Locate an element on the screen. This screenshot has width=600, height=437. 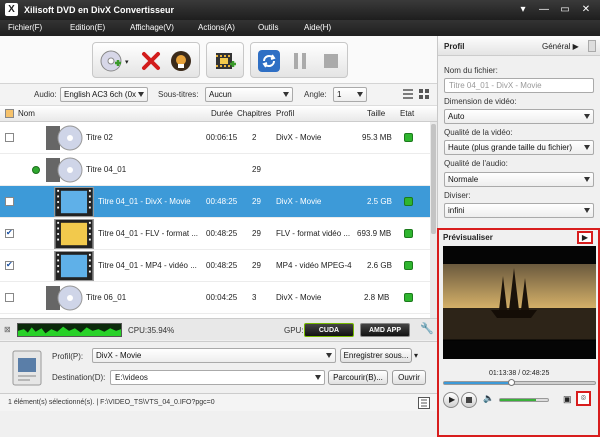
audio-quality-select: Normale is located at coordinates (519, 179).